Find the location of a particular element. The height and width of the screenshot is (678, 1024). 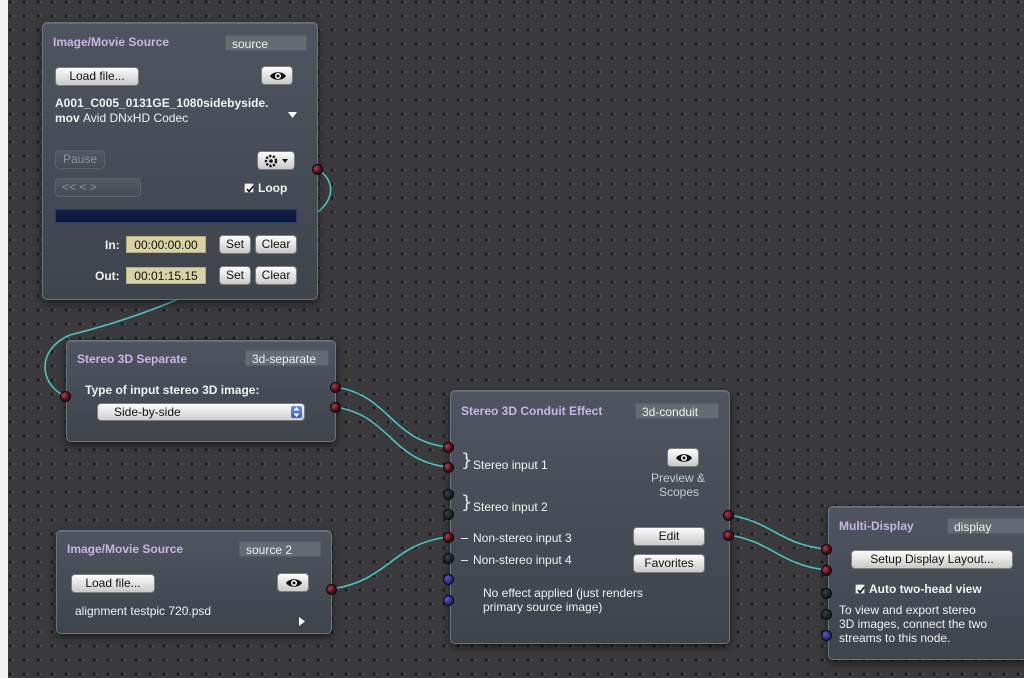

input-type-select: Side-by-side is located at coordinates (201, 412).